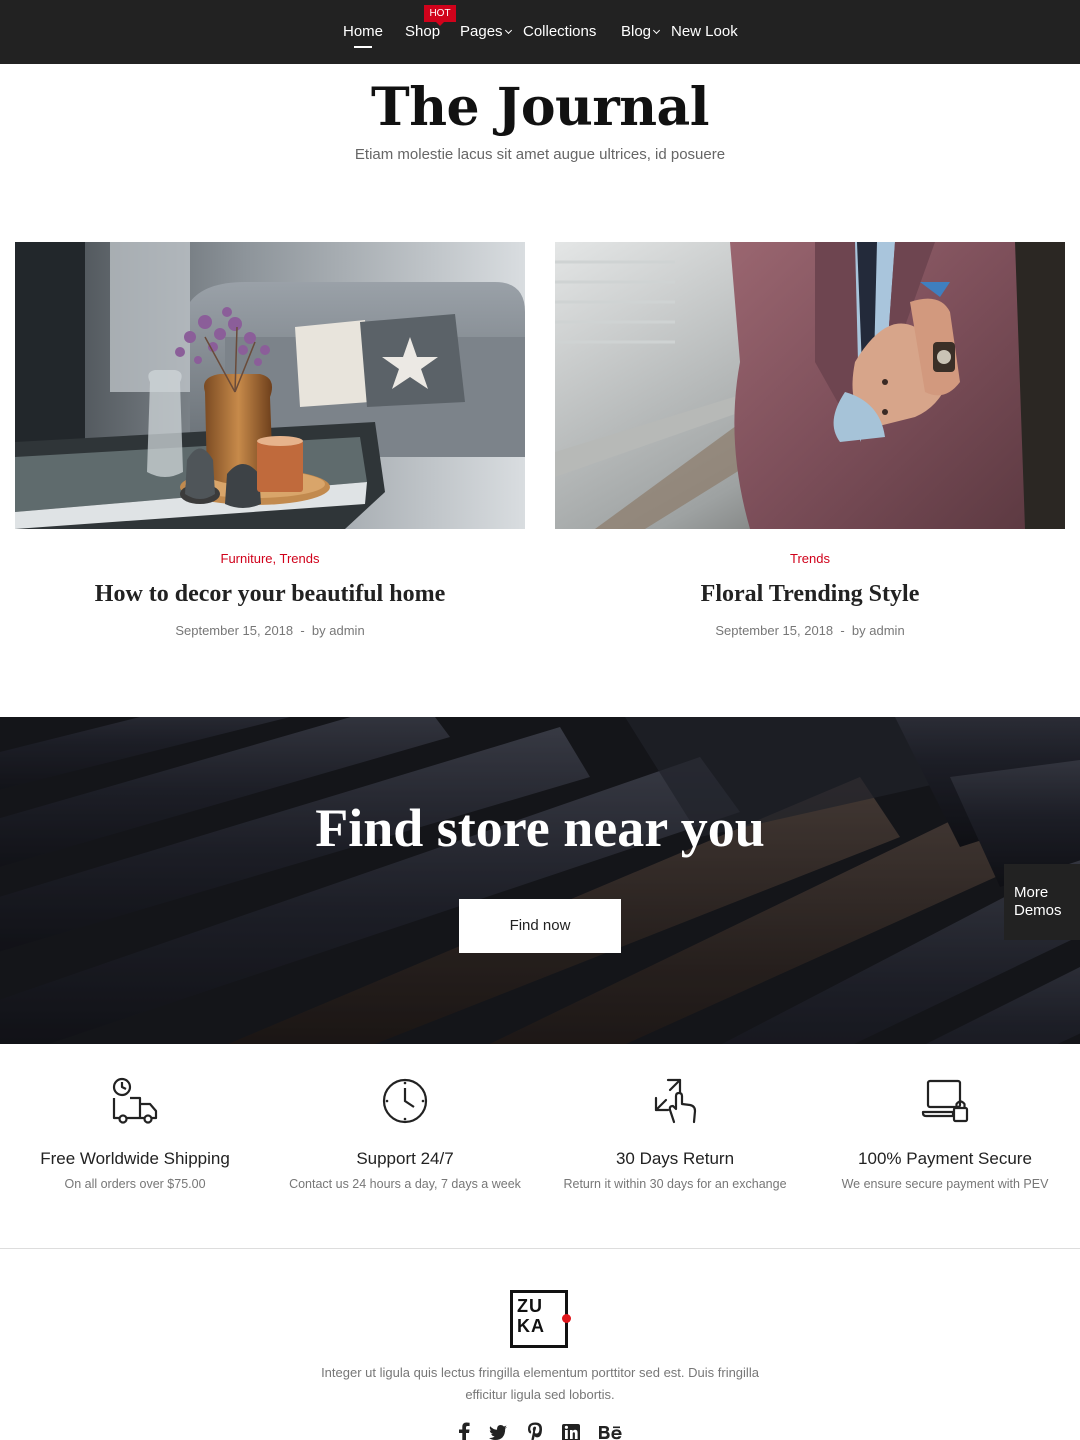 The image size is (1080, 1440). What do you see at coordinates (1042, 902) in the screenshot?
I see `more-demos-button: More Demos` at bounding box center [1042, 902].